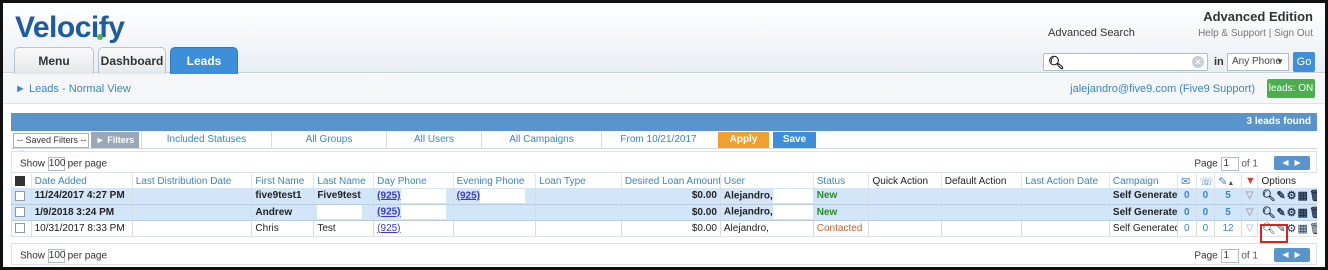 The image size is (1328, 270). What do you see at coordinates (191, 181) in the screenshot?
I see `col-last-distribution-date: Last Distribution Date` at bounding box center [191, 181].